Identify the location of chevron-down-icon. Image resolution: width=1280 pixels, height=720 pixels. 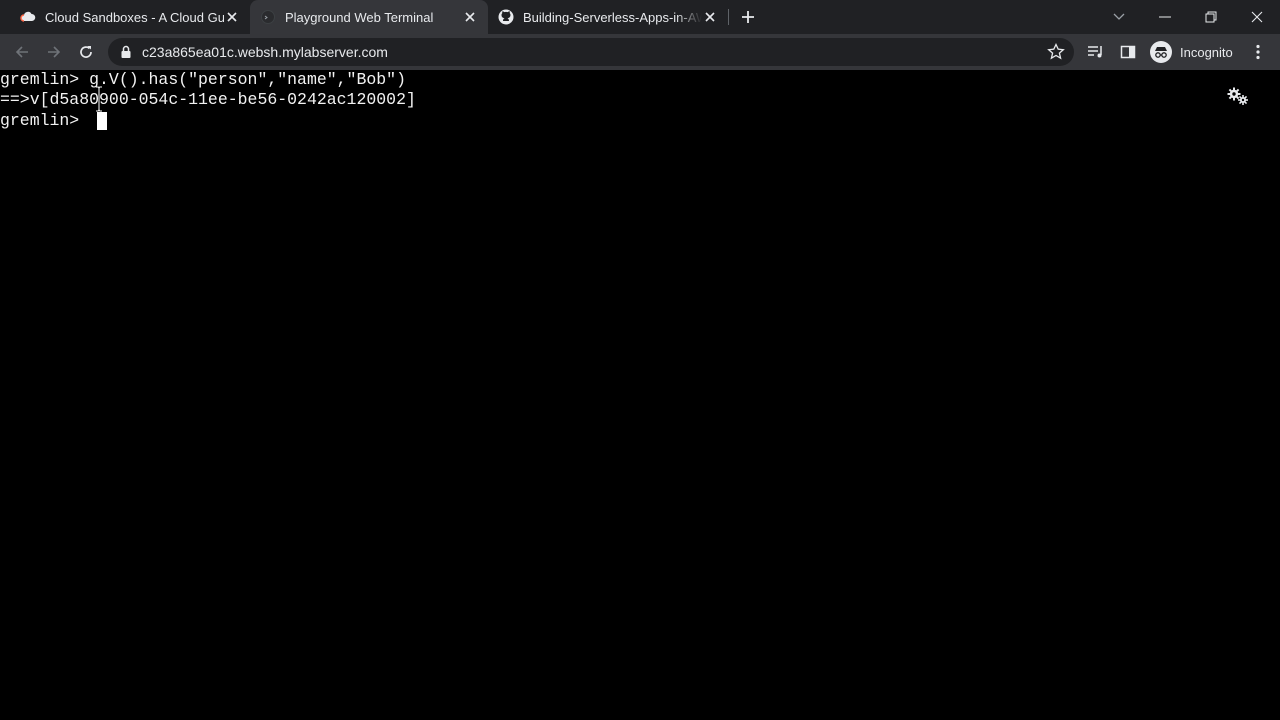
(1119, 16).